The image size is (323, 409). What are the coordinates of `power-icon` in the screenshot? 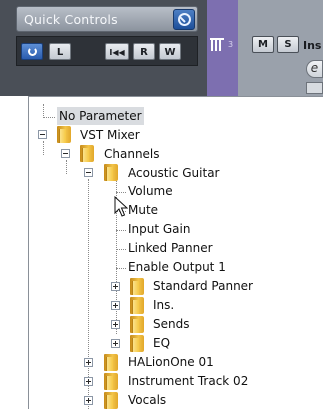 It's located at (32, 51).